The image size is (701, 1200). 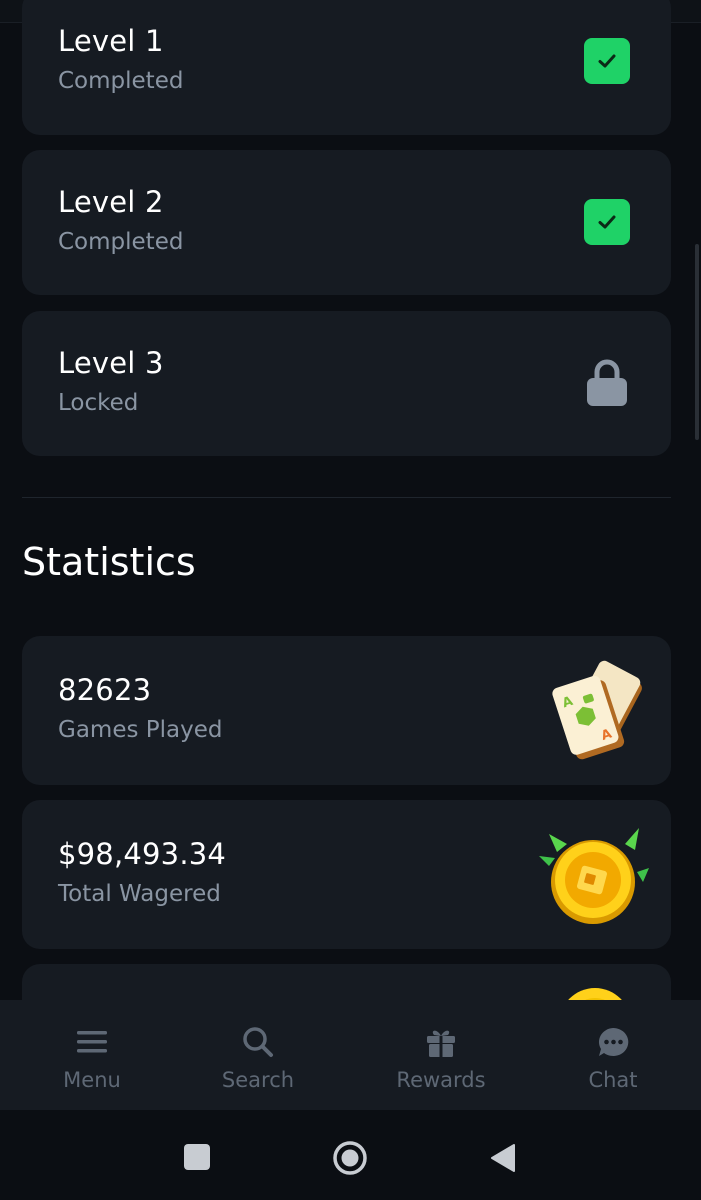 I want to click on nav-rewards: Rewards, so click(x=441, y=1058).